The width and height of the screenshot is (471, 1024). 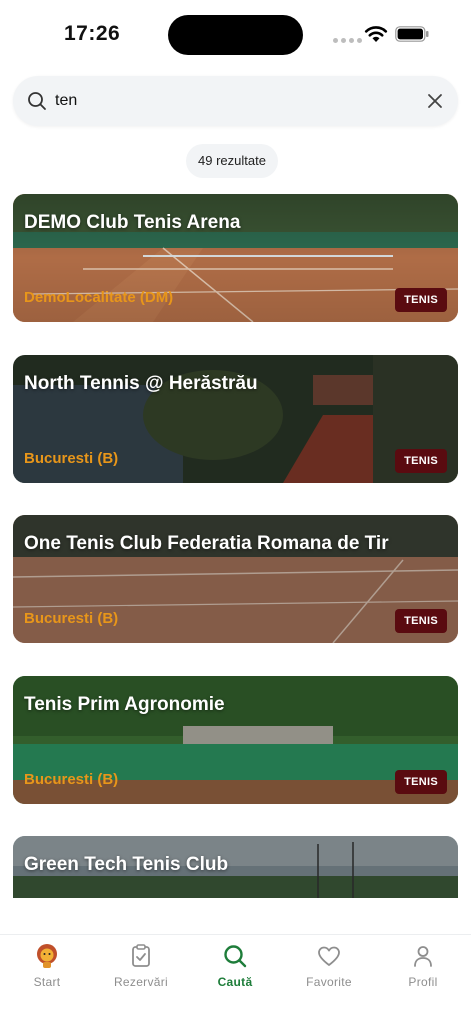 I want to click on battery-icon, so click(x=412, y=34).